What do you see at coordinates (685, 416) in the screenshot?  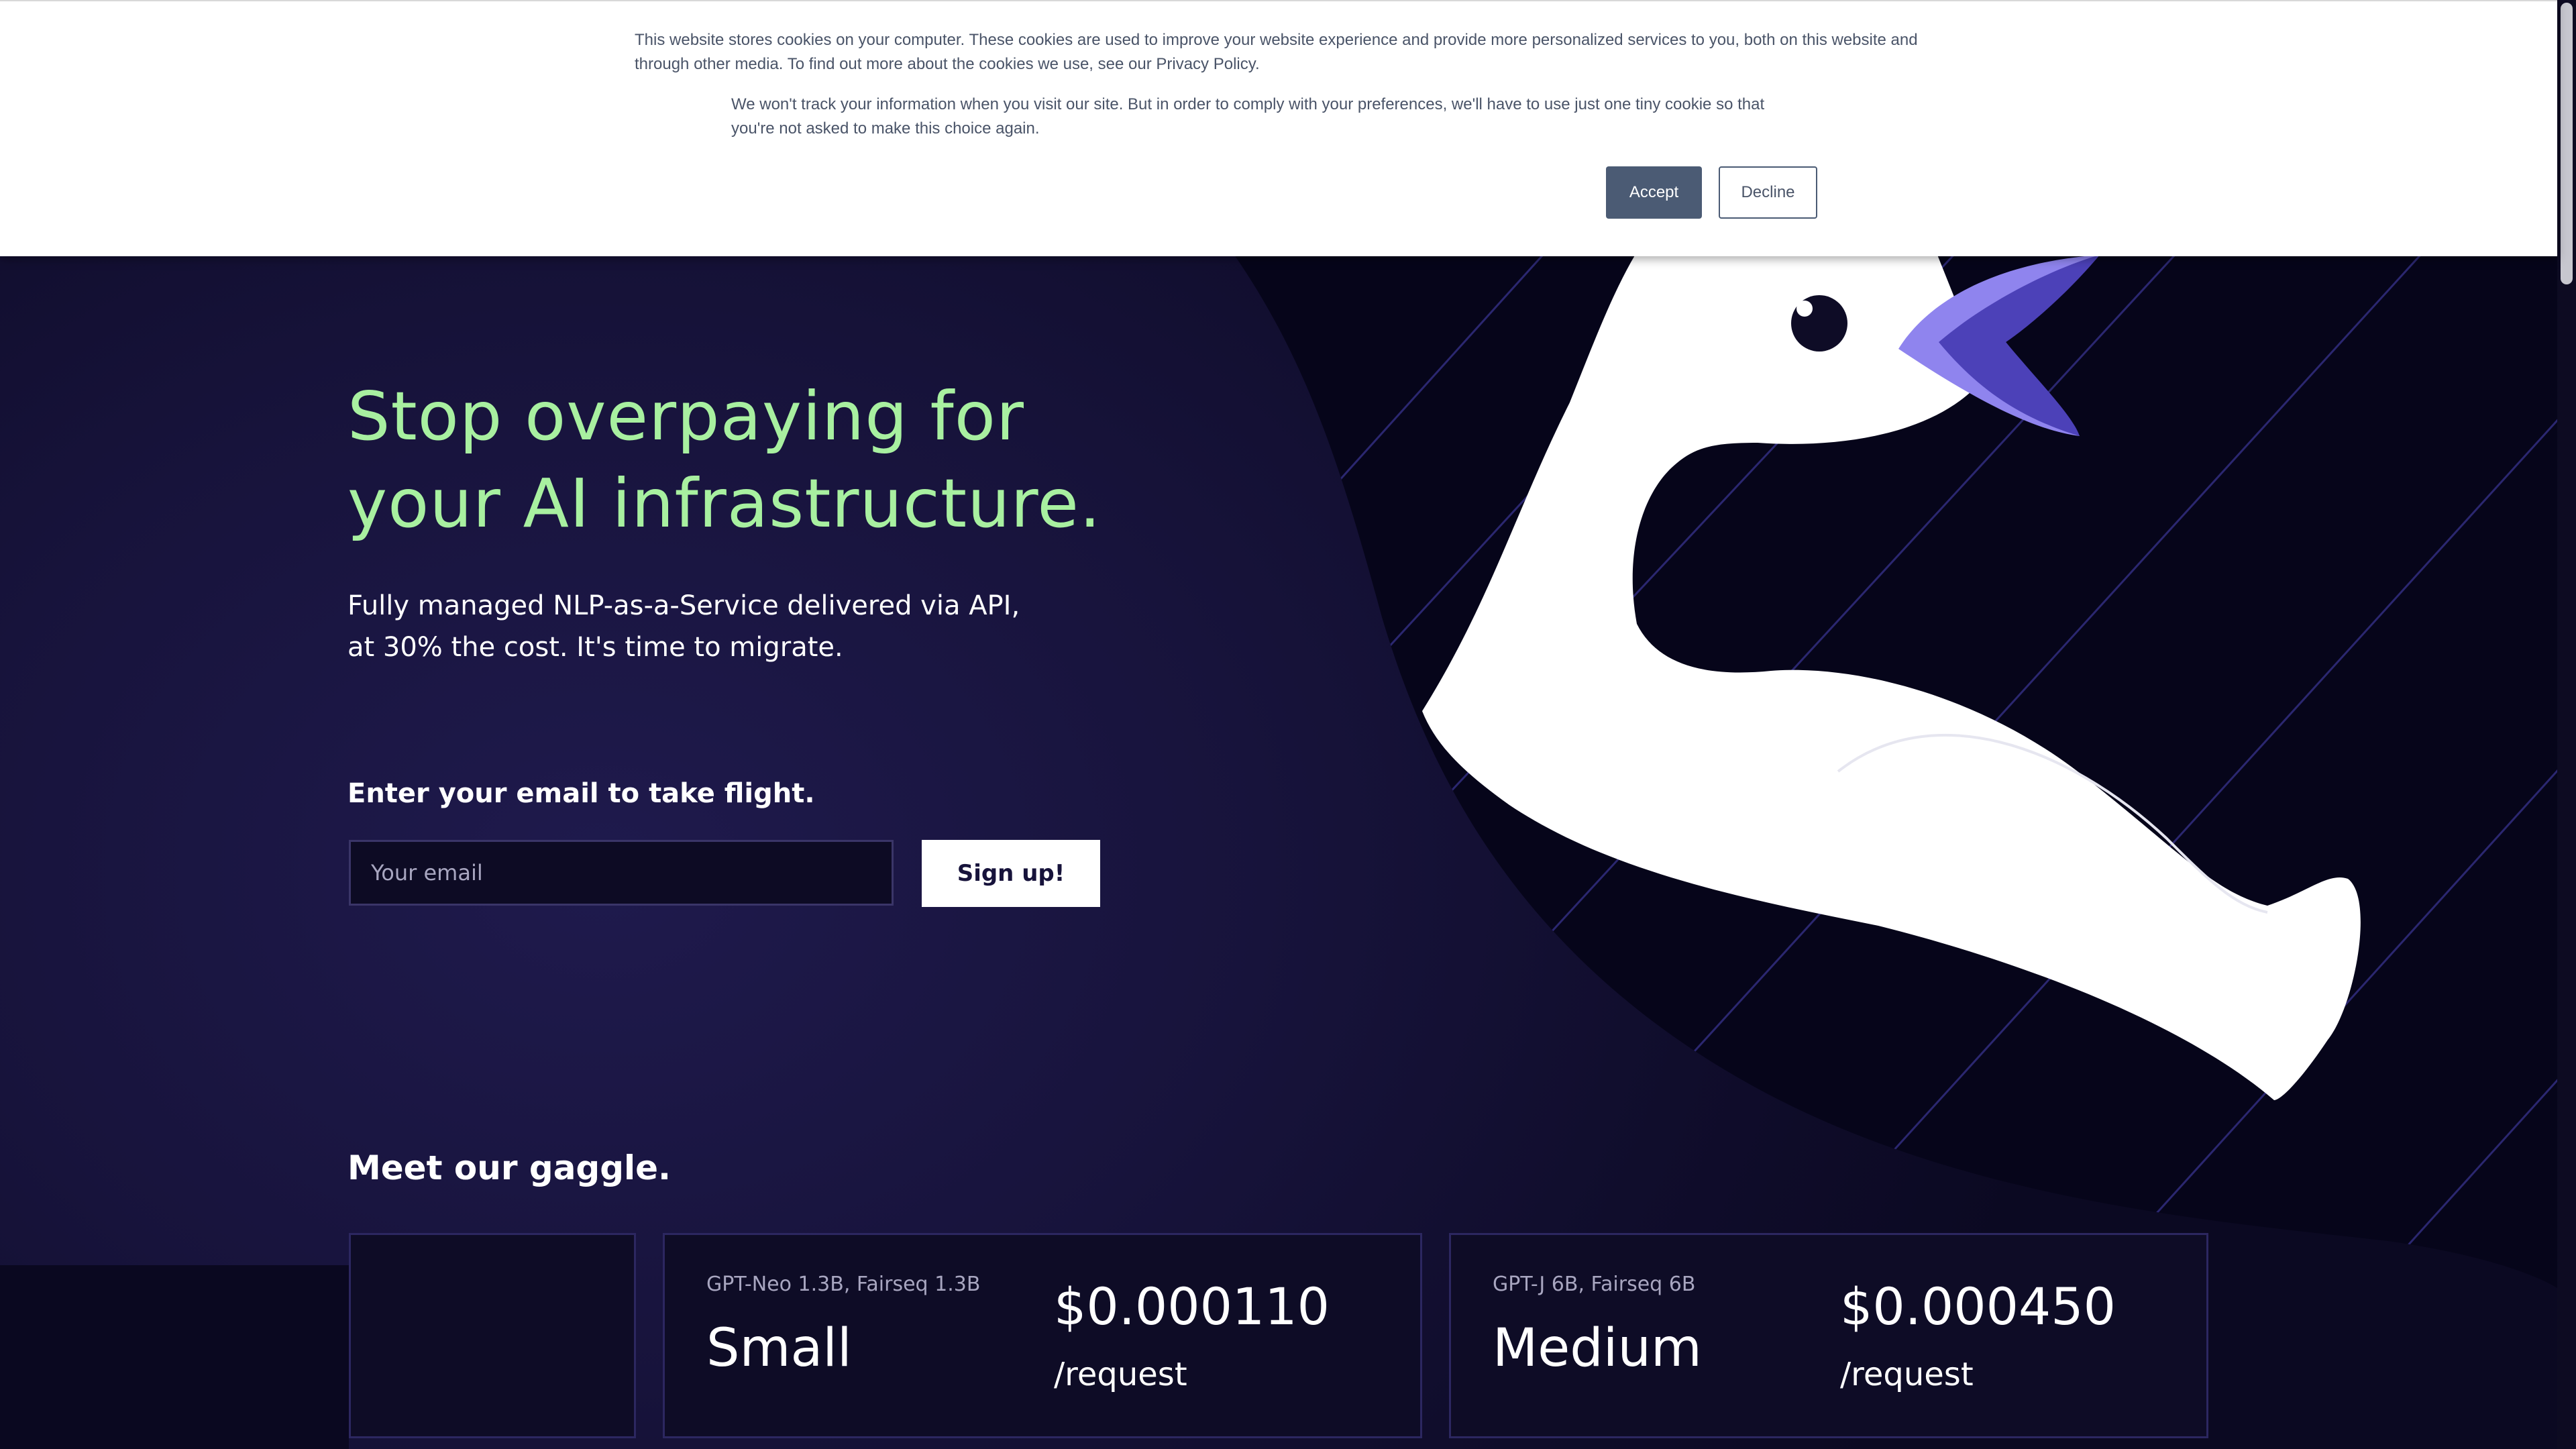 I see `headline-line-1: Stop overpaying for` at bounding box center [685, 416].